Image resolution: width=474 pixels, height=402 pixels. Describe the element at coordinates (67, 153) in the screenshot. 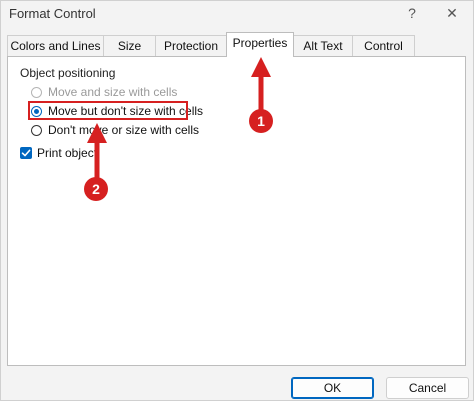

I see `print-object-label: Print object` at that location.